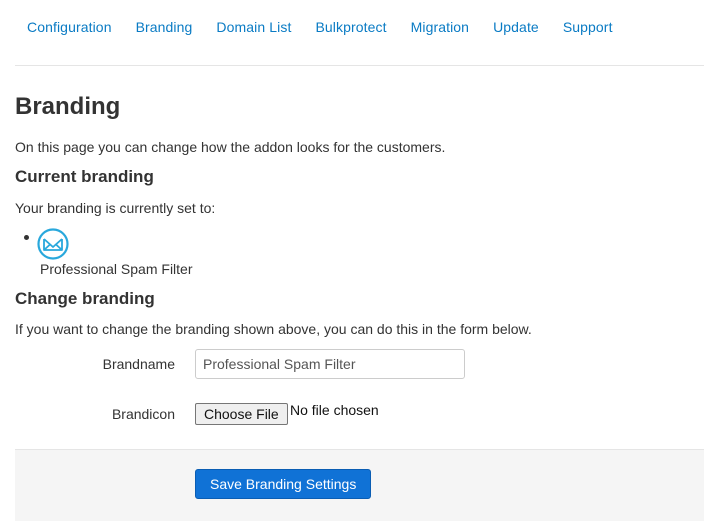 The width and height of the screenshot is (704, 521). I want to click on change-branding-heading: Change branding, so click(85, 298).